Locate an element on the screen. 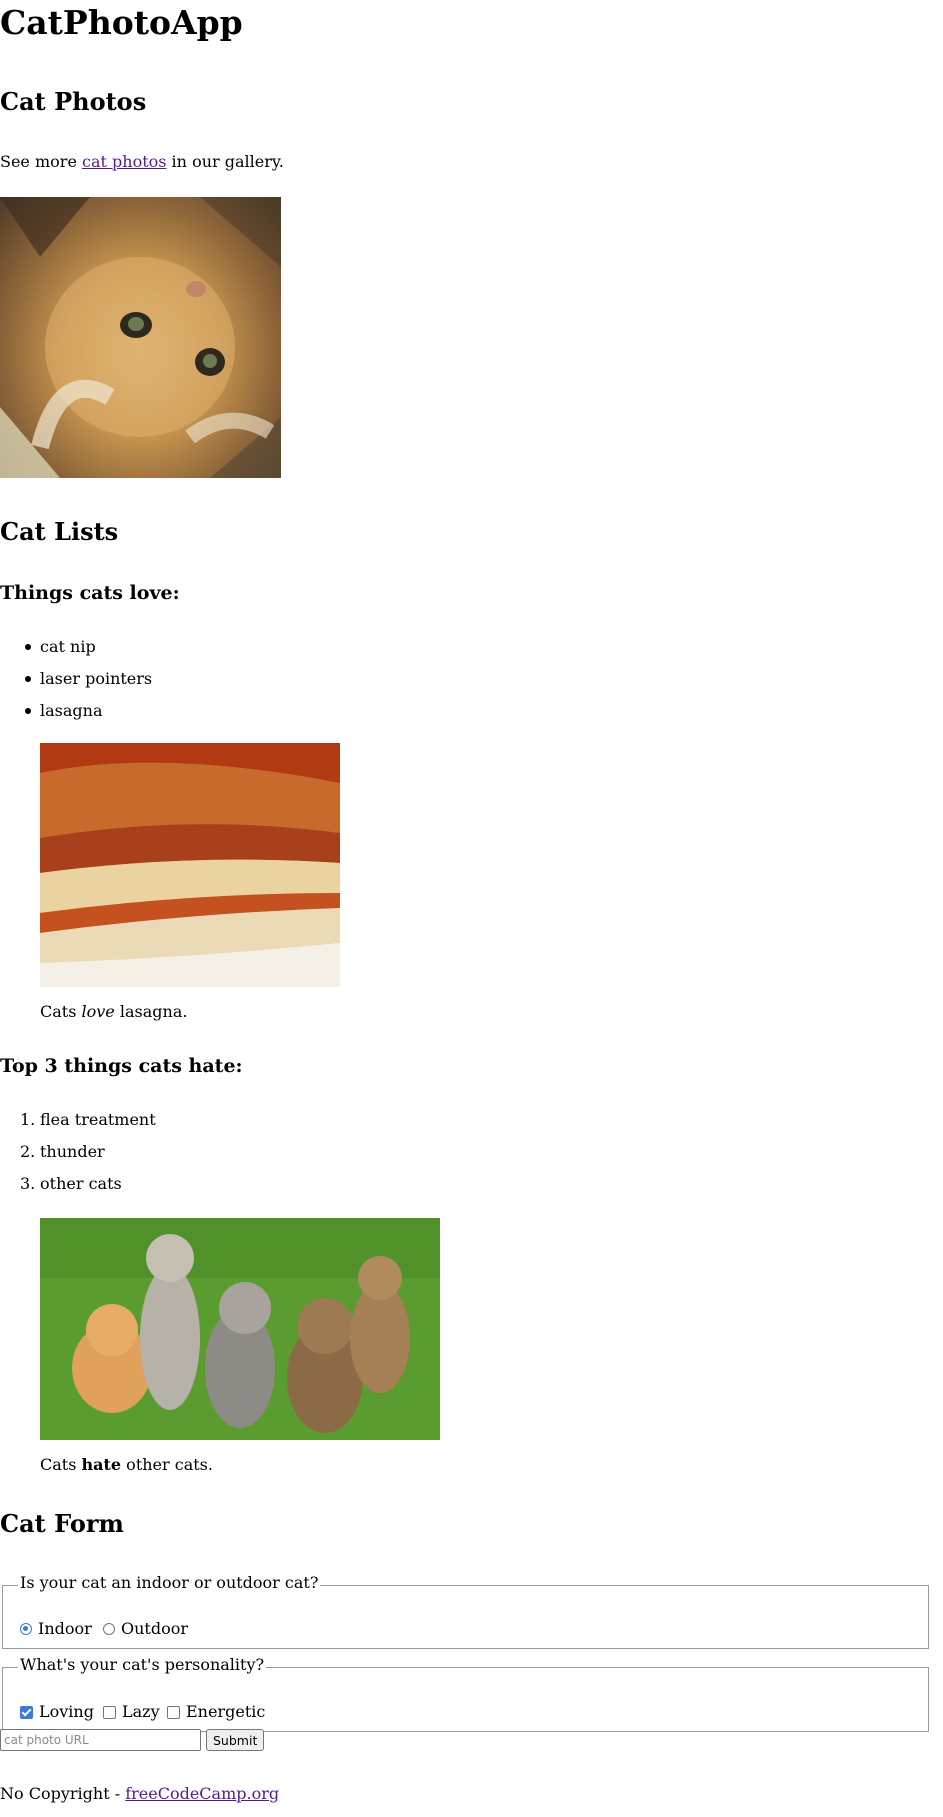 The width and height of the screenshot is (943, 1817). lazy-option: Lazy is located at coordinates (131, 1711).